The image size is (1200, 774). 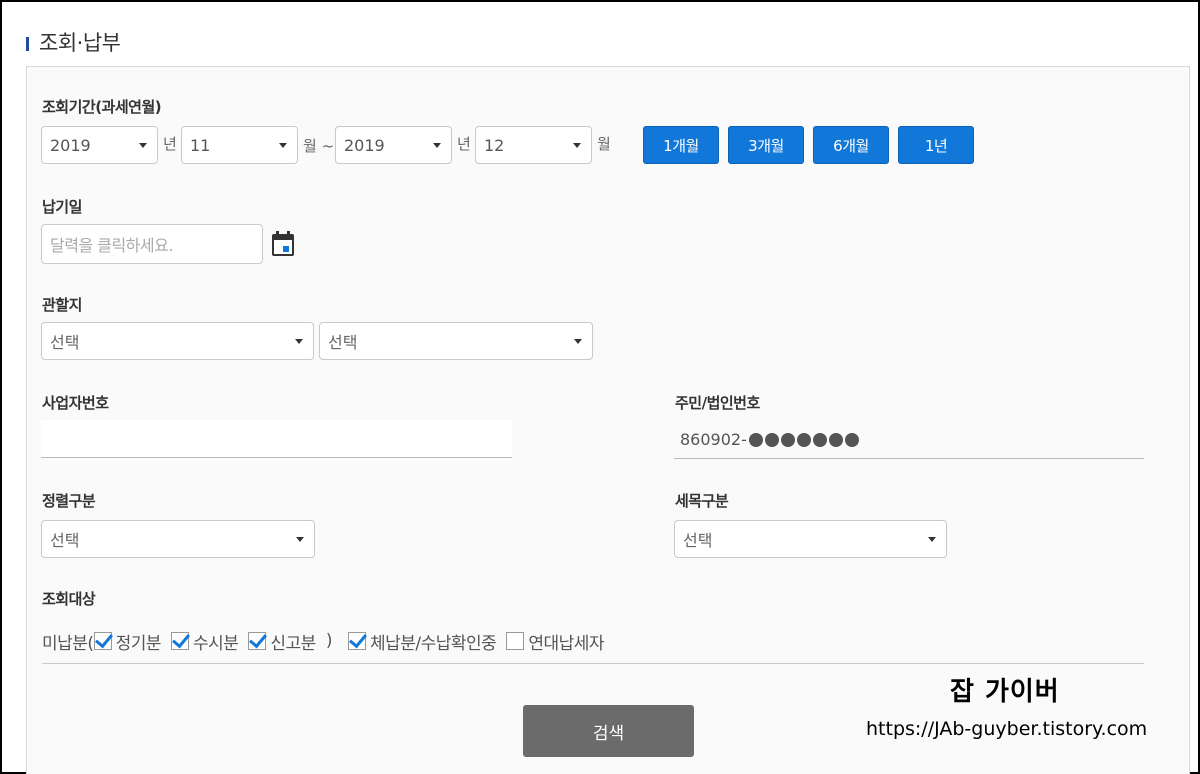 What do you see at coordinates (170, 144) in the screenshot?
I see `from-year-unit: 년` at bounding box center [170, 144].